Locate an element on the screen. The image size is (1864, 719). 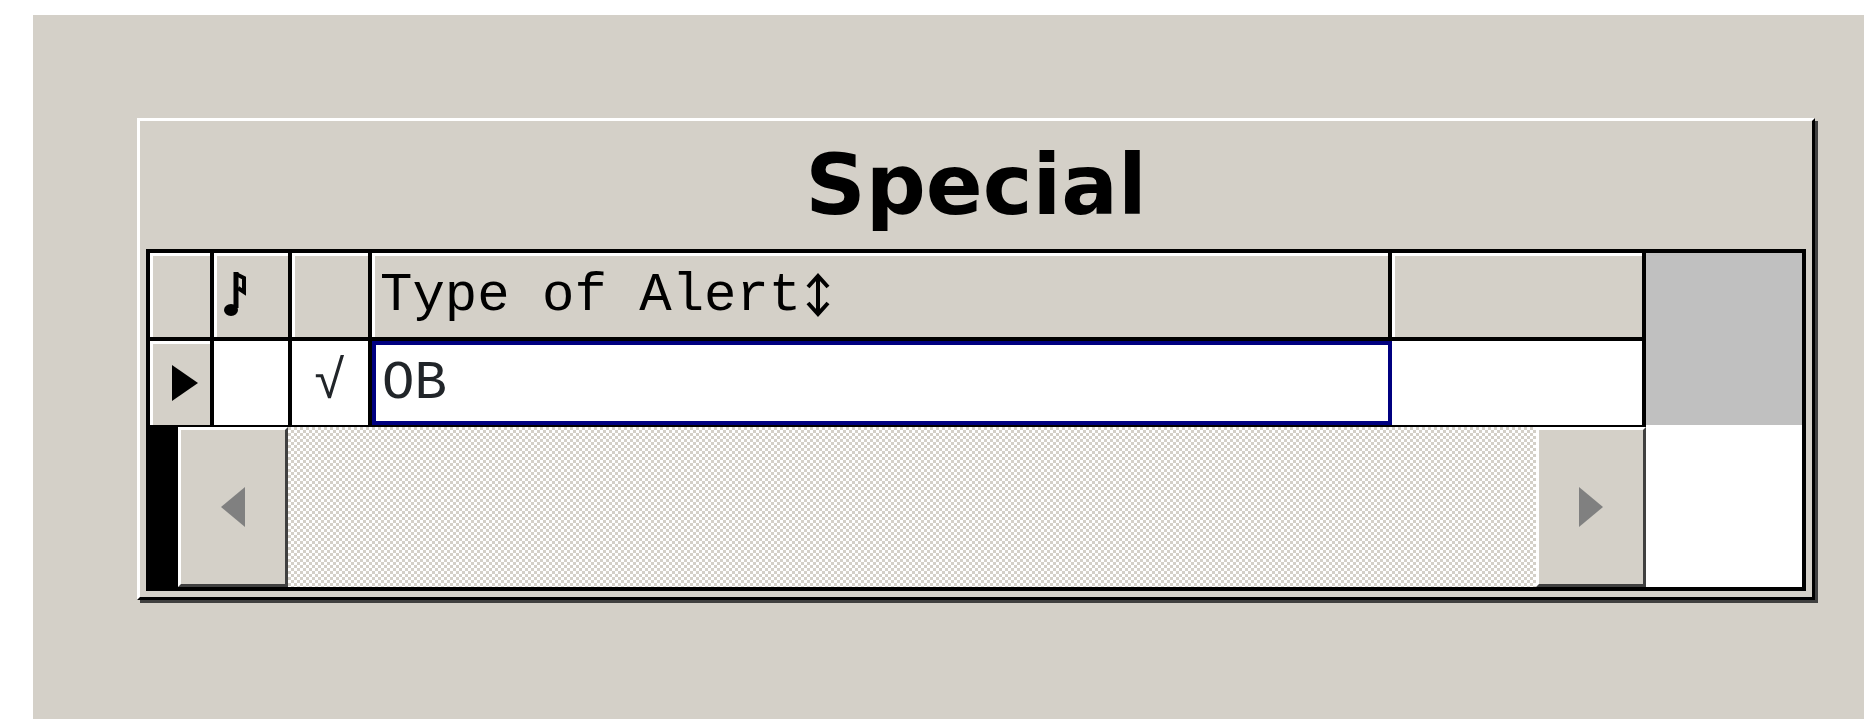
scroll-right-button is located at coordinates (1591, 507).